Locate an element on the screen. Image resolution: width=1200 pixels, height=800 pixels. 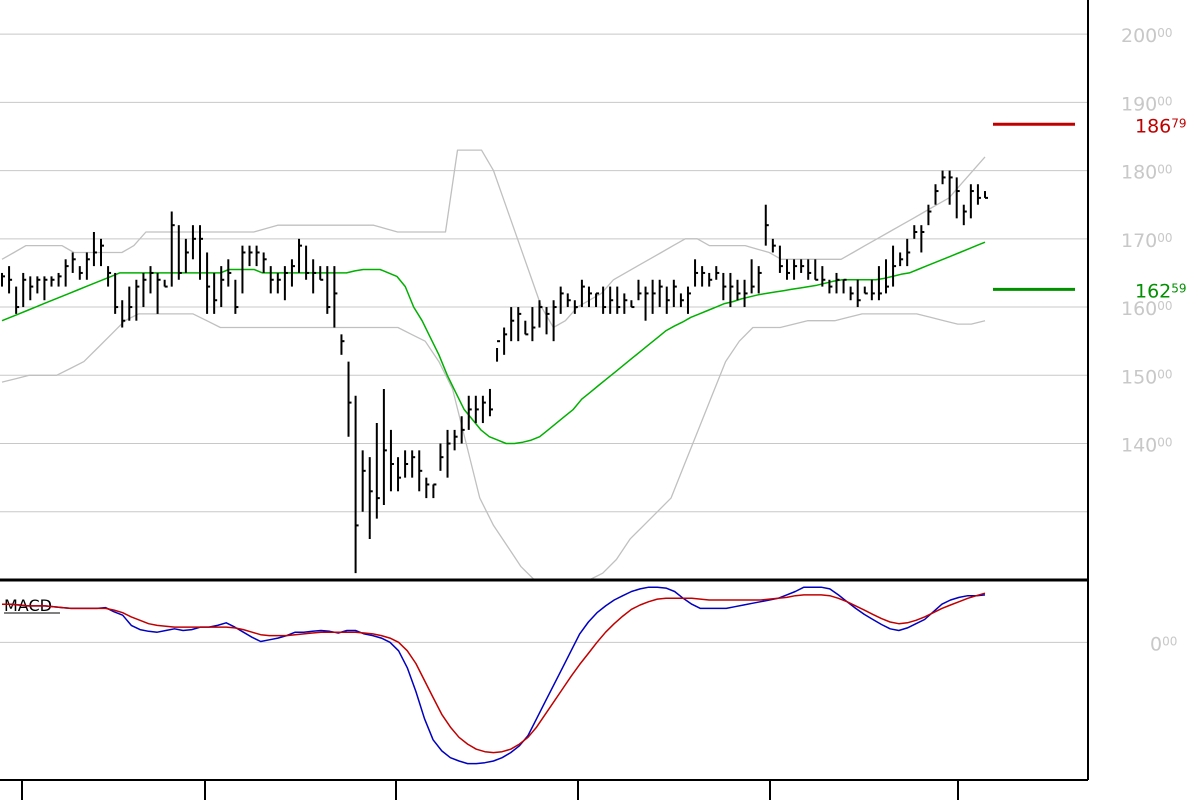
macd-y-tick-label: 000 is located at coordinates (1163, 644).